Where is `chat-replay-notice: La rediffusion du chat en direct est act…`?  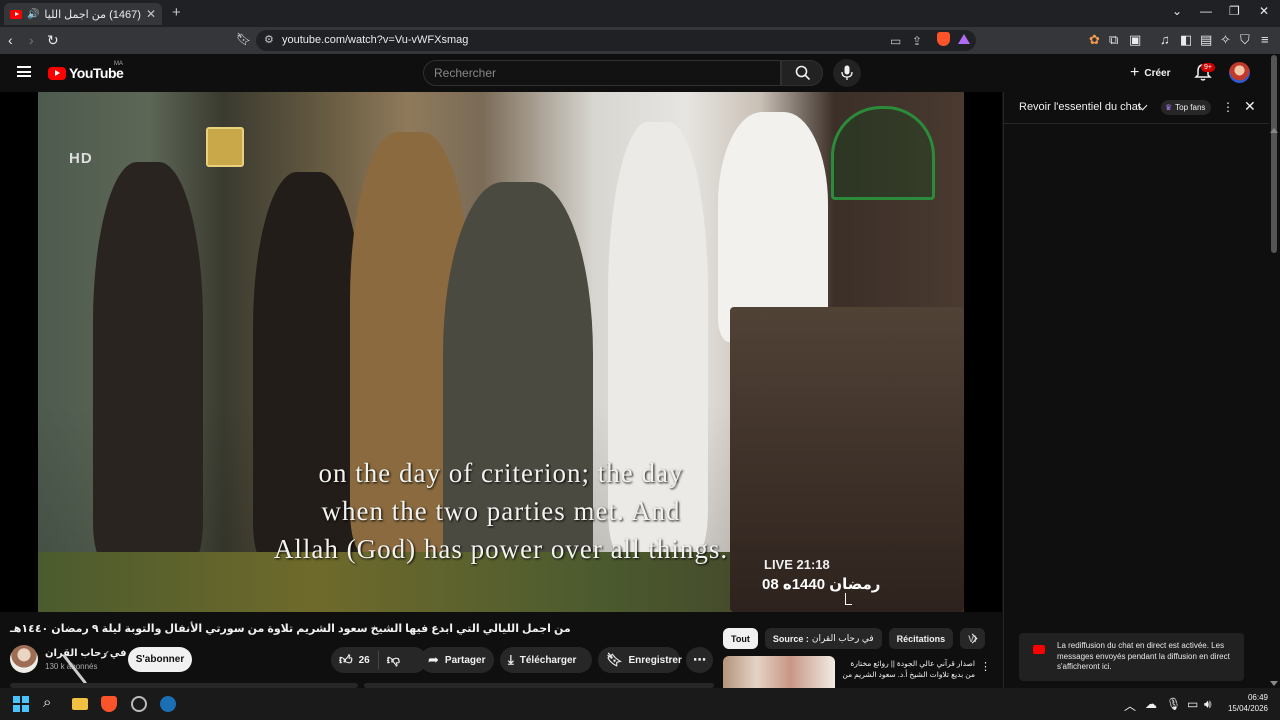
chat-replay-notice: La rediffusion du chat en direct est act… is located at coordinates (1131, 657).